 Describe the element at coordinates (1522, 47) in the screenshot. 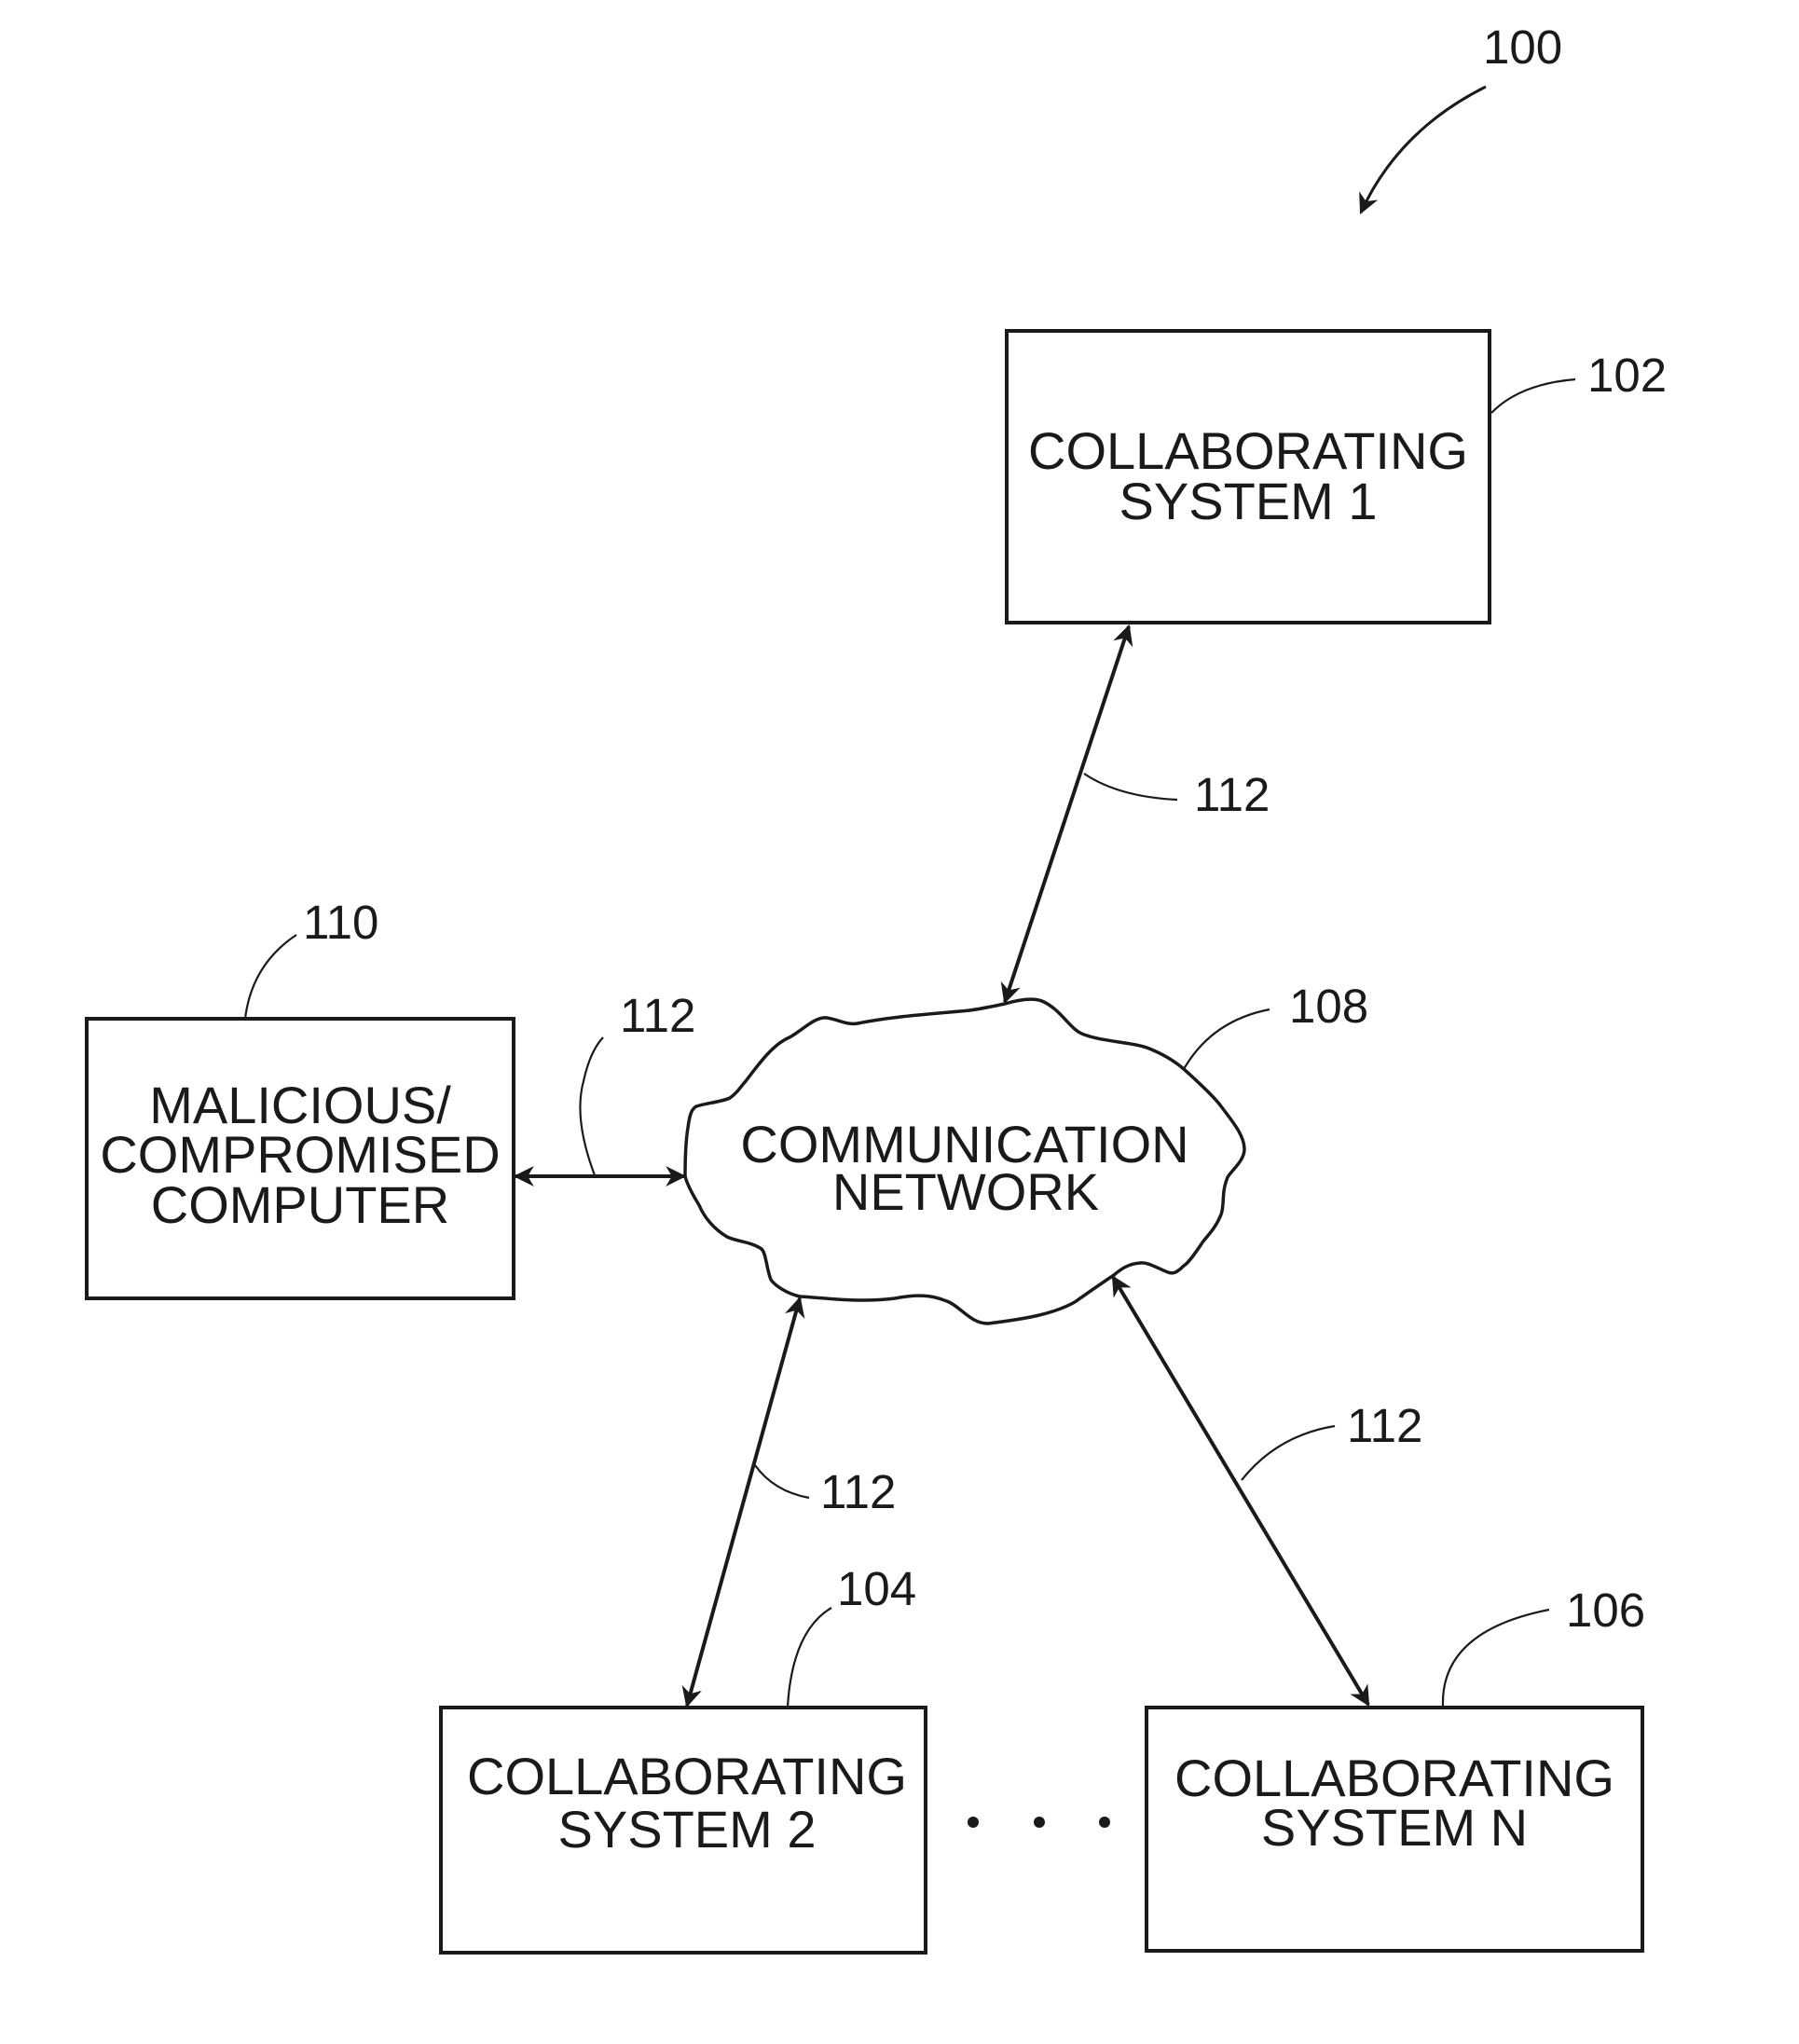

I see `figure-number: 100` at that location.